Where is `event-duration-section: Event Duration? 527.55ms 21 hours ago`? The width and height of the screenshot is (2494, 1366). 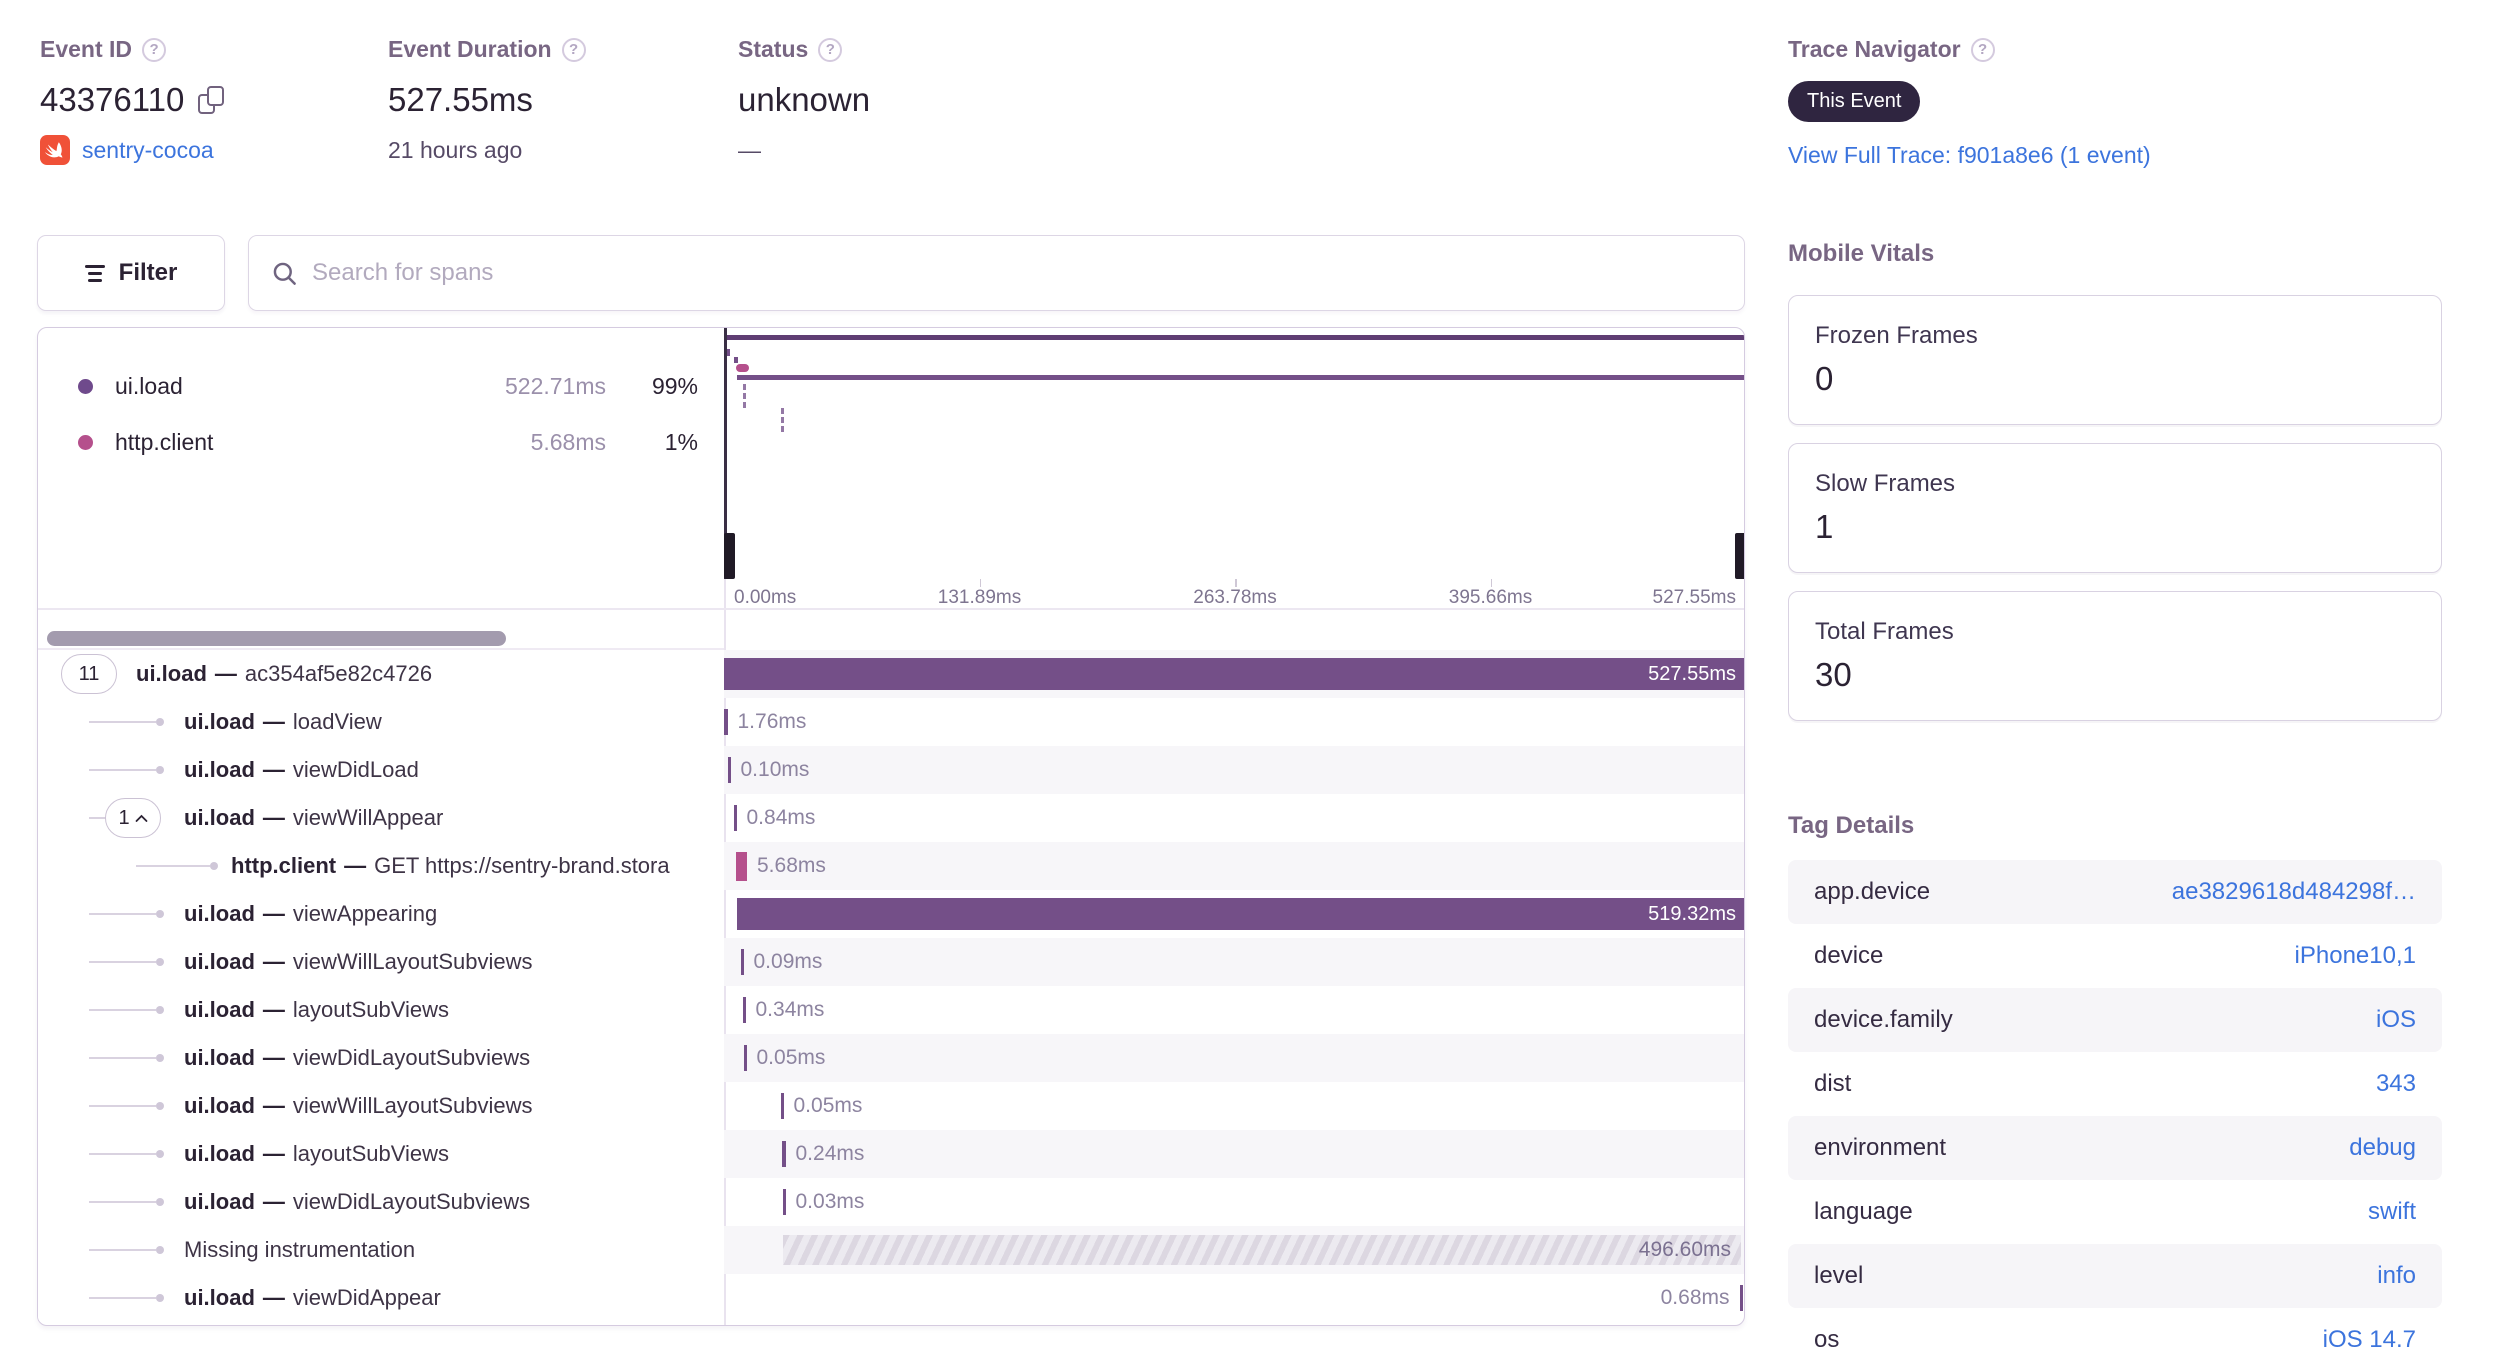 event-duration-section: Event Duration? 527.55ms 21 hours ago is located at coordinates (487, 100).